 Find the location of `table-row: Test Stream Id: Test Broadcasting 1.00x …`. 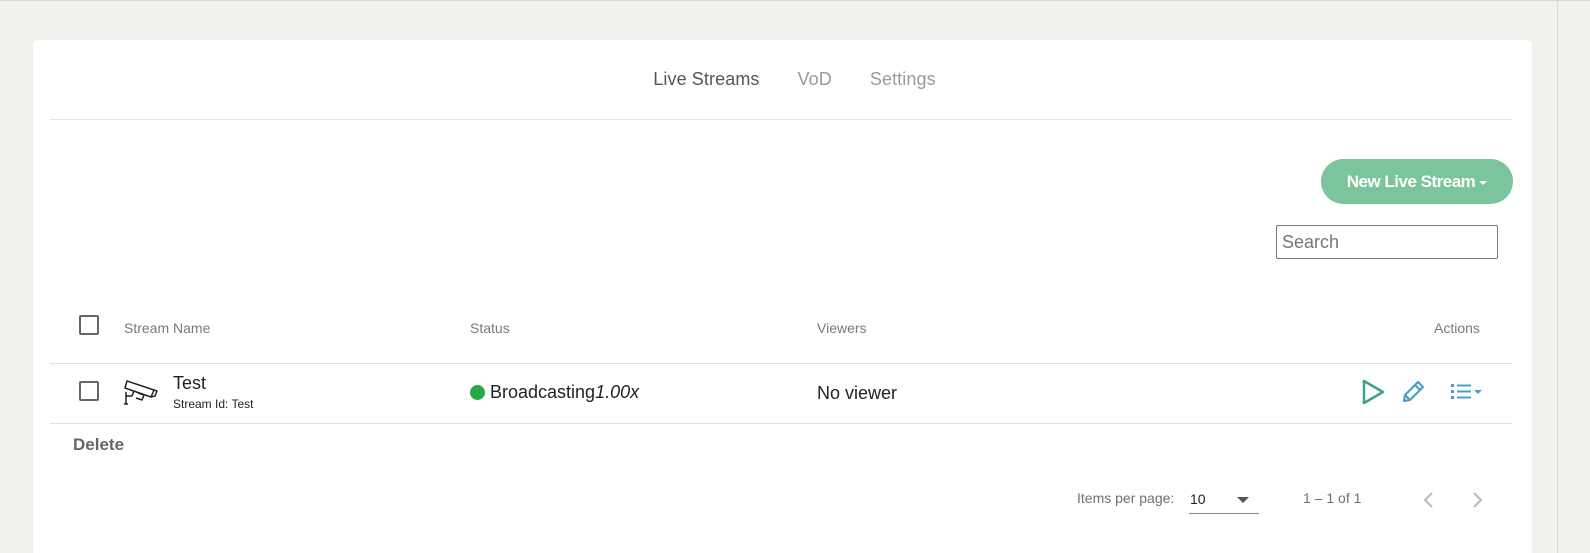

table-row: Test Stream Id: Test Broadcasting 1.00x … is located at coordinates (781, 394).